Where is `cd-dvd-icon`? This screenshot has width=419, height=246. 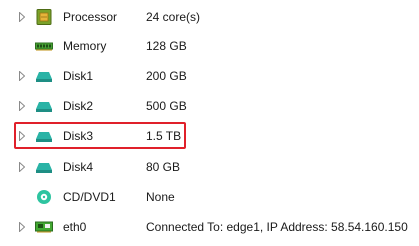
cd-dvd-icon is located at coordinates (44, 197).